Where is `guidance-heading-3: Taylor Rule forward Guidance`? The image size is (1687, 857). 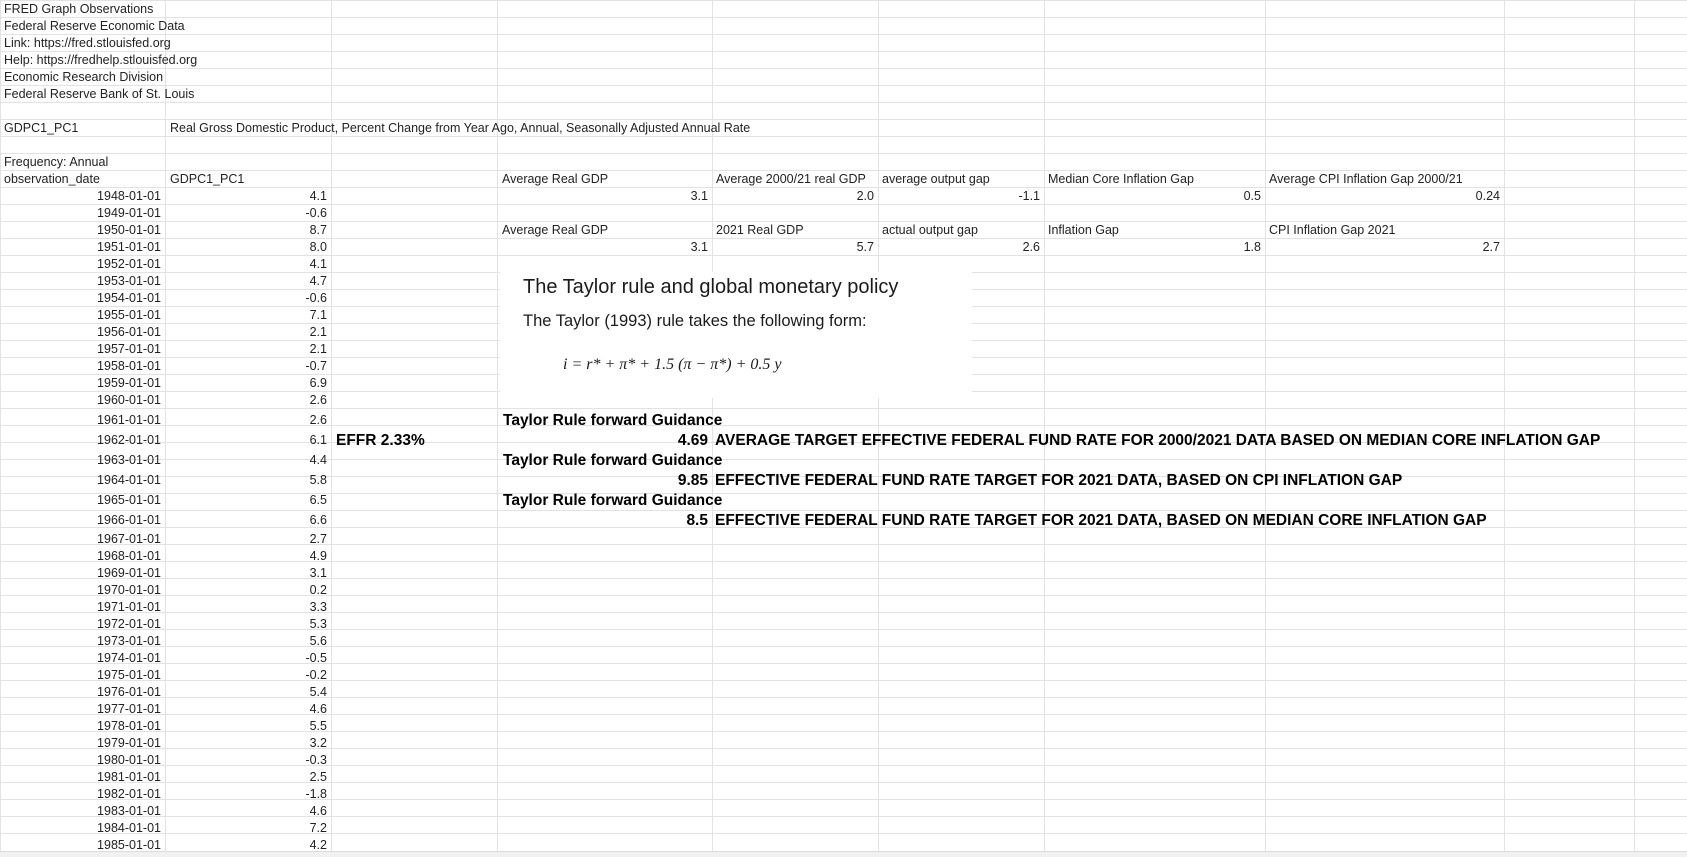
guidance-heading-3: Taylor Rule forward Guidance is located at coordinates (612, 501).